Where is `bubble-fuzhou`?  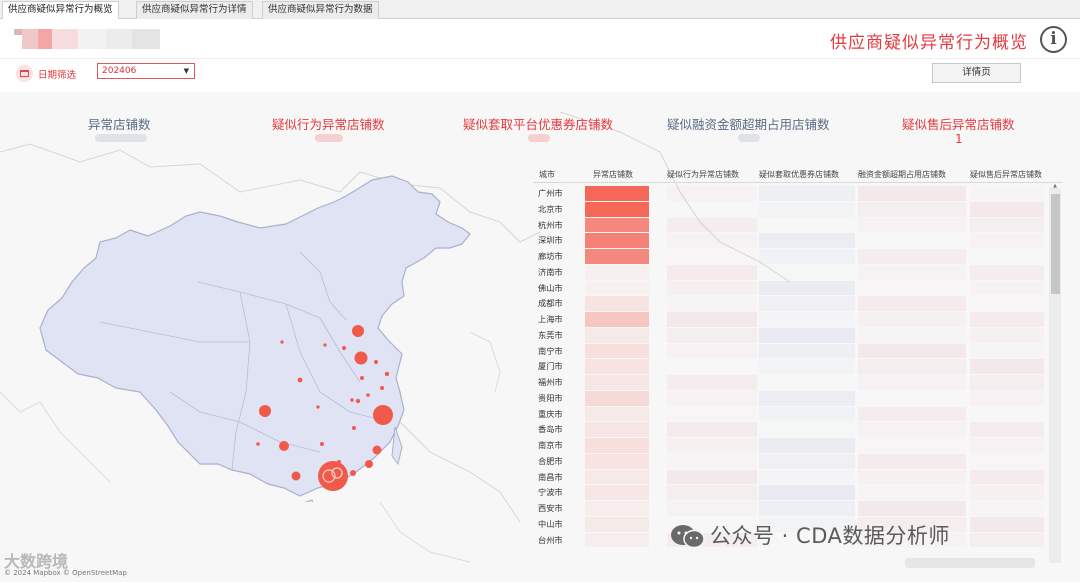 bubble-fuzhou is located at coordinates (377, 450).